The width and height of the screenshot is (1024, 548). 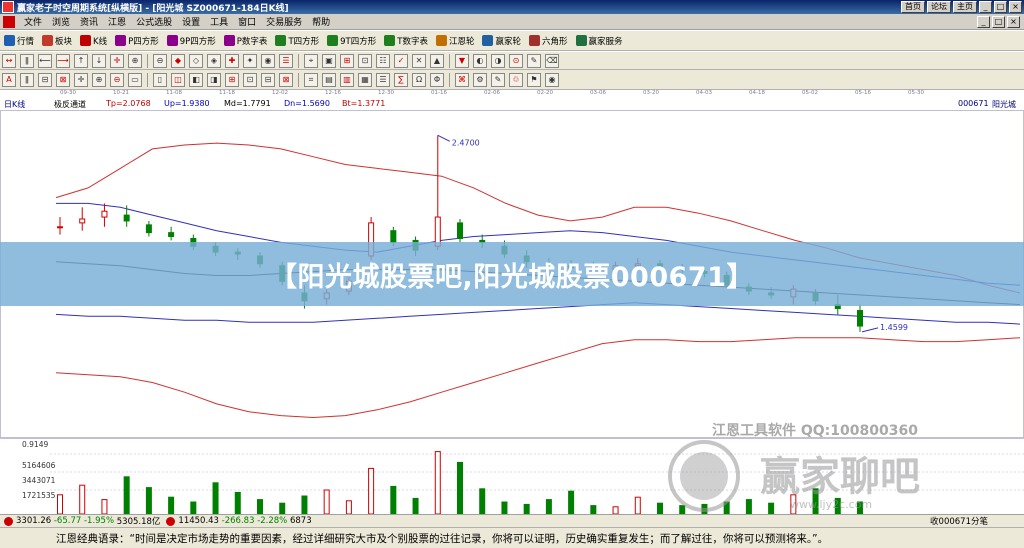 What do you see at coordinates (196, 60) in the screenshot?
I see `draw-tool-10-icon: ◇` at bounding box center [196, 60].